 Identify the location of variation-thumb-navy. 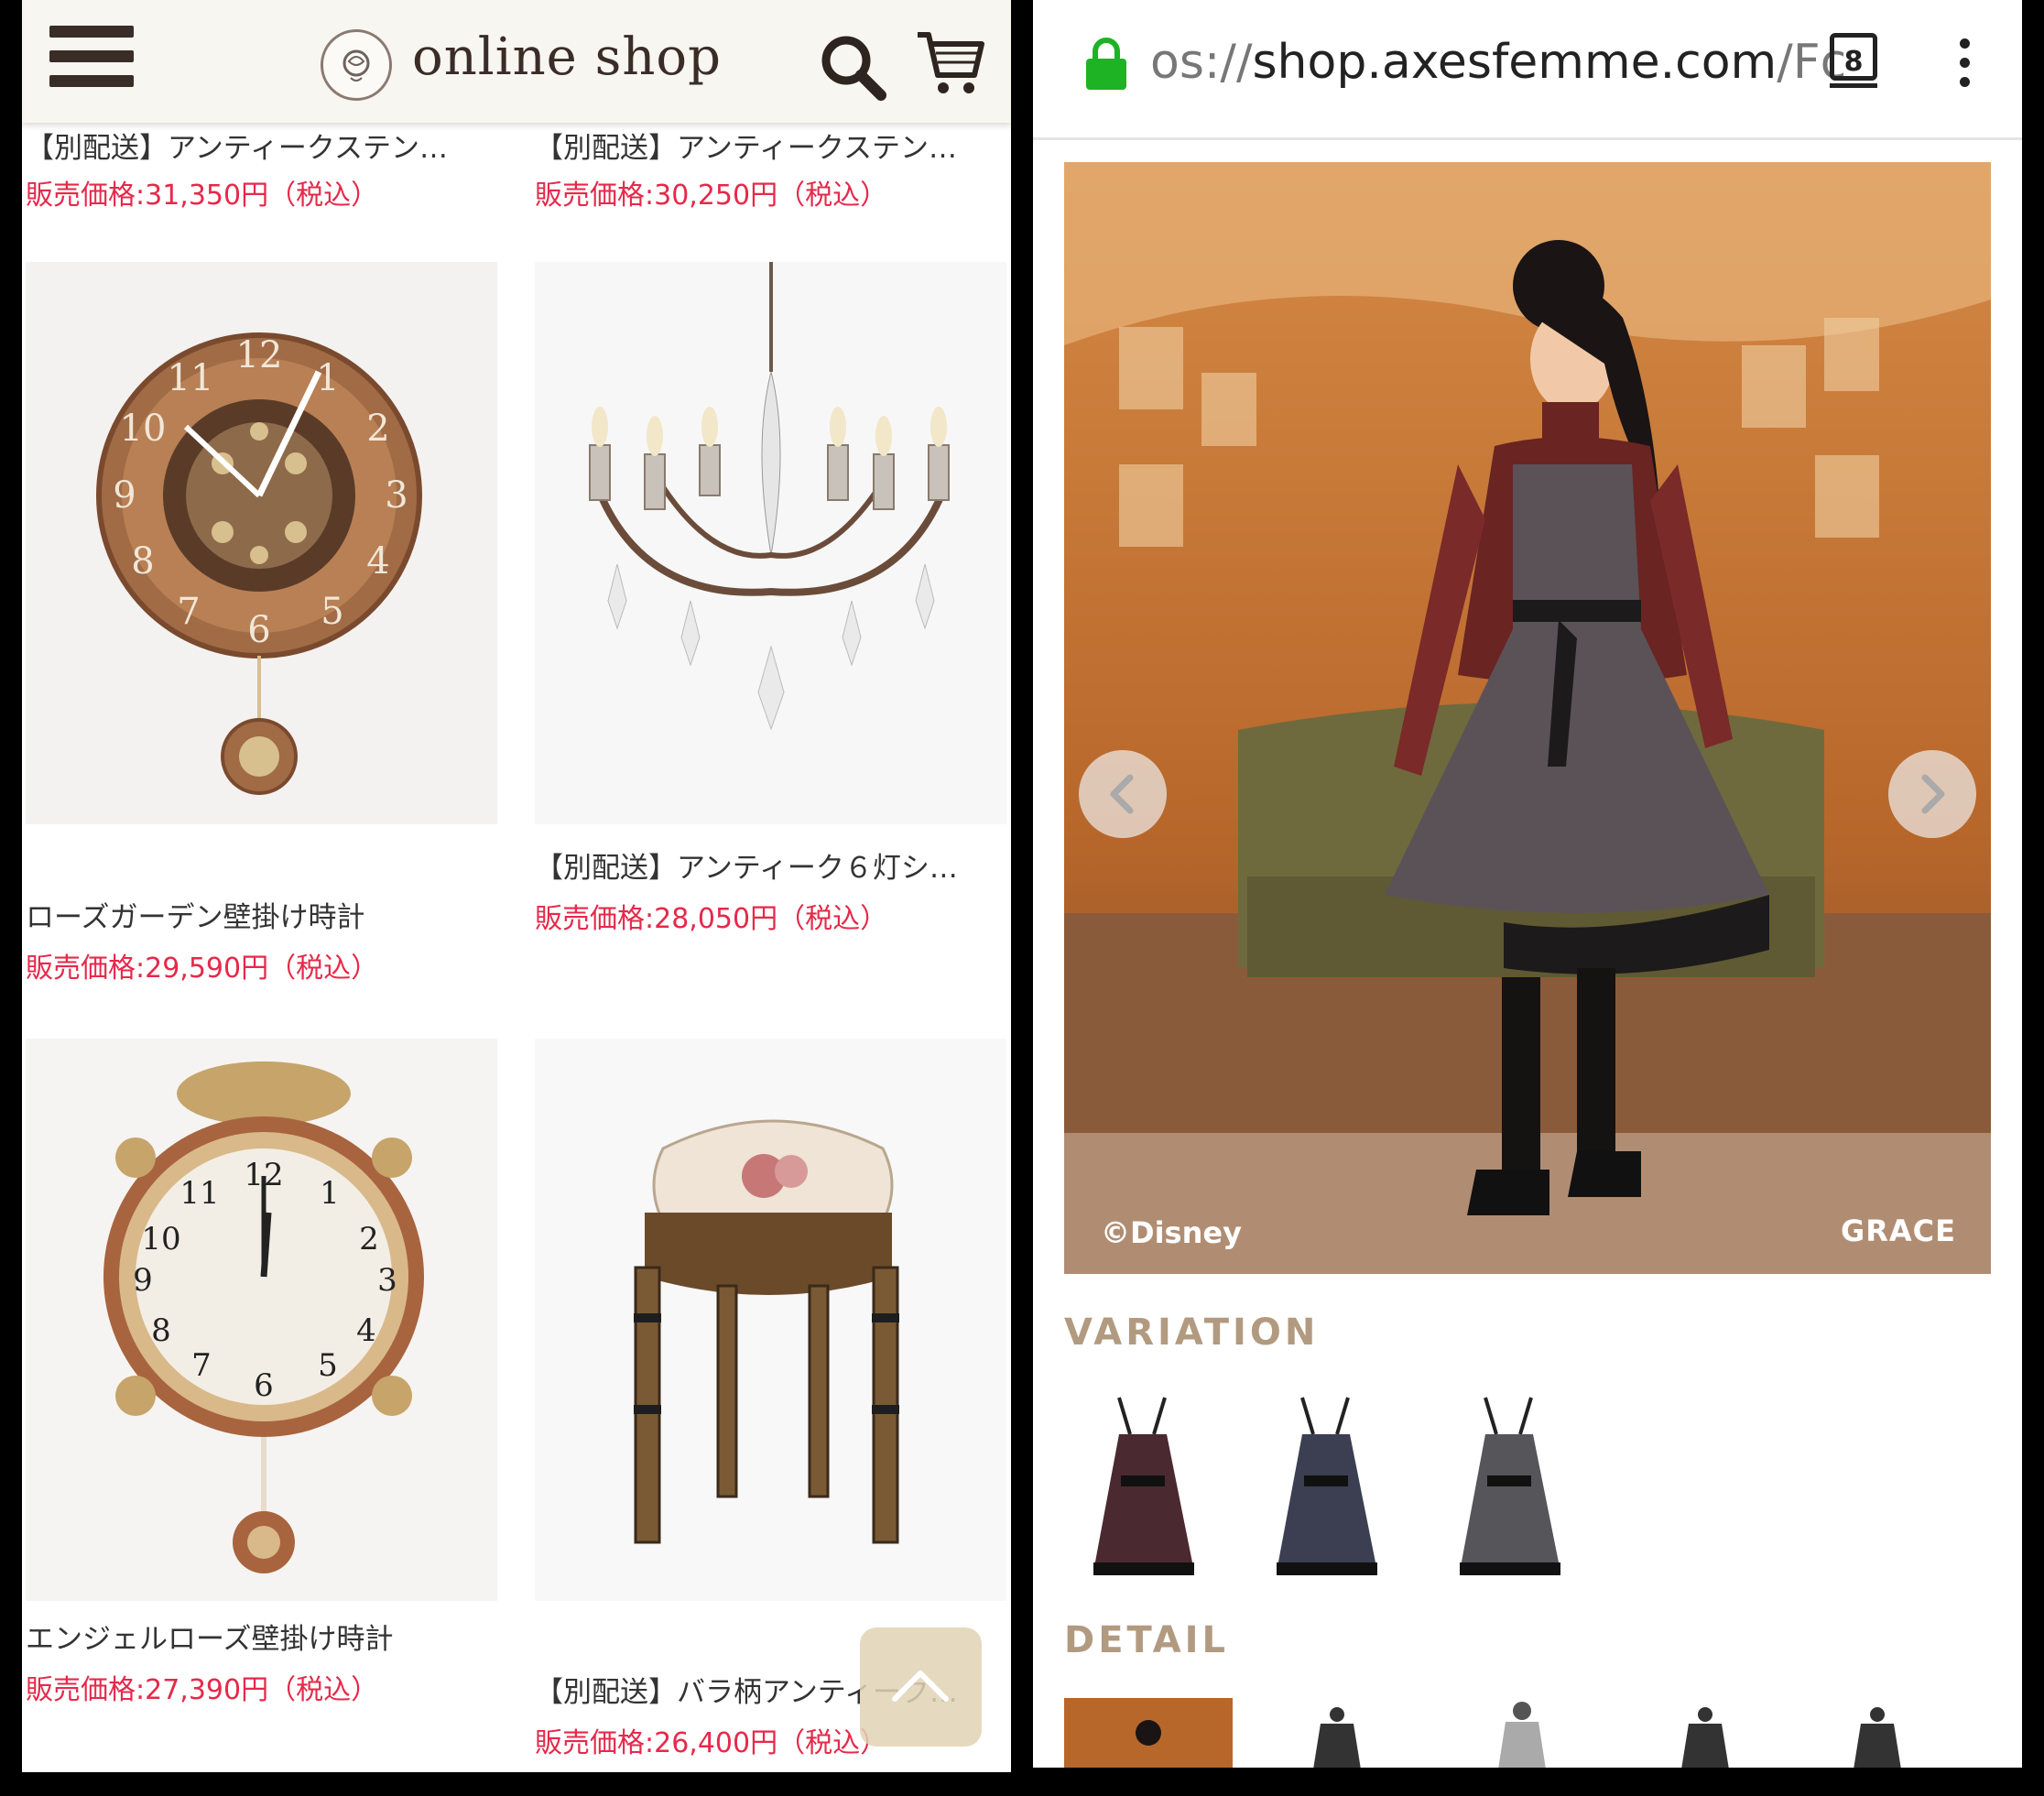
(1327, 1486).